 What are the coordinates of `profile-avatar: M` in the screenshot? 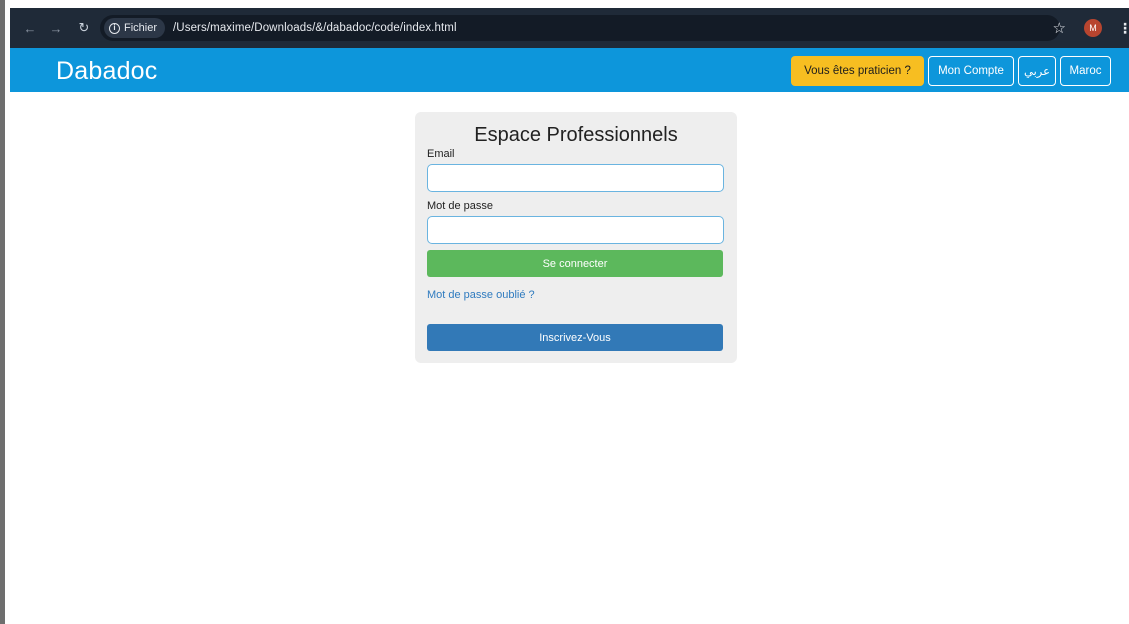 It's located at (1093, 28).